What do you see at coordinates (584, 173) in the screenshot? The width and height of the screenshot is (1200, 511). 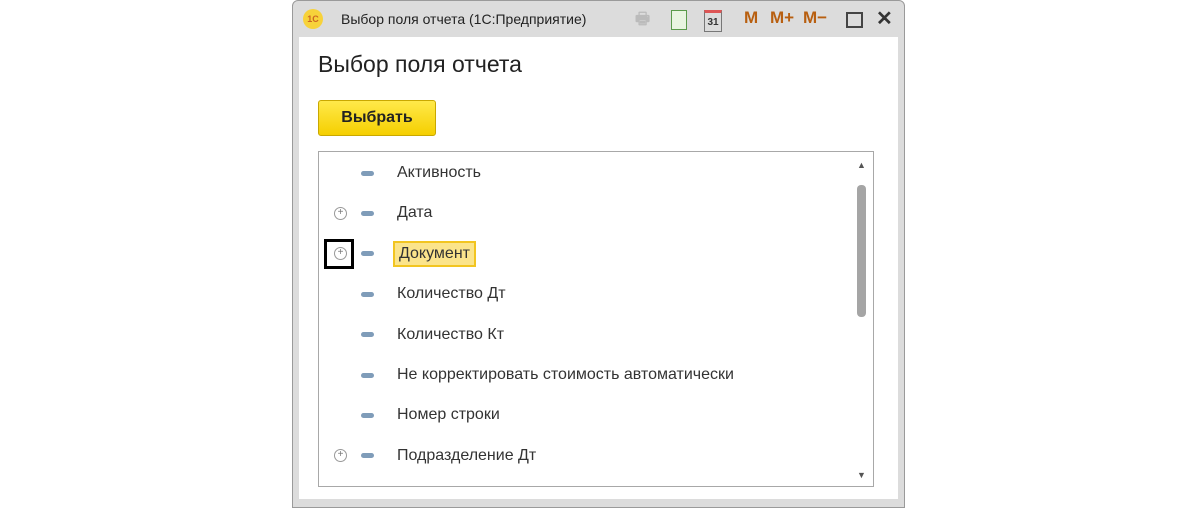 I see `tree-item: Активность` at bounding box center [584, 173].